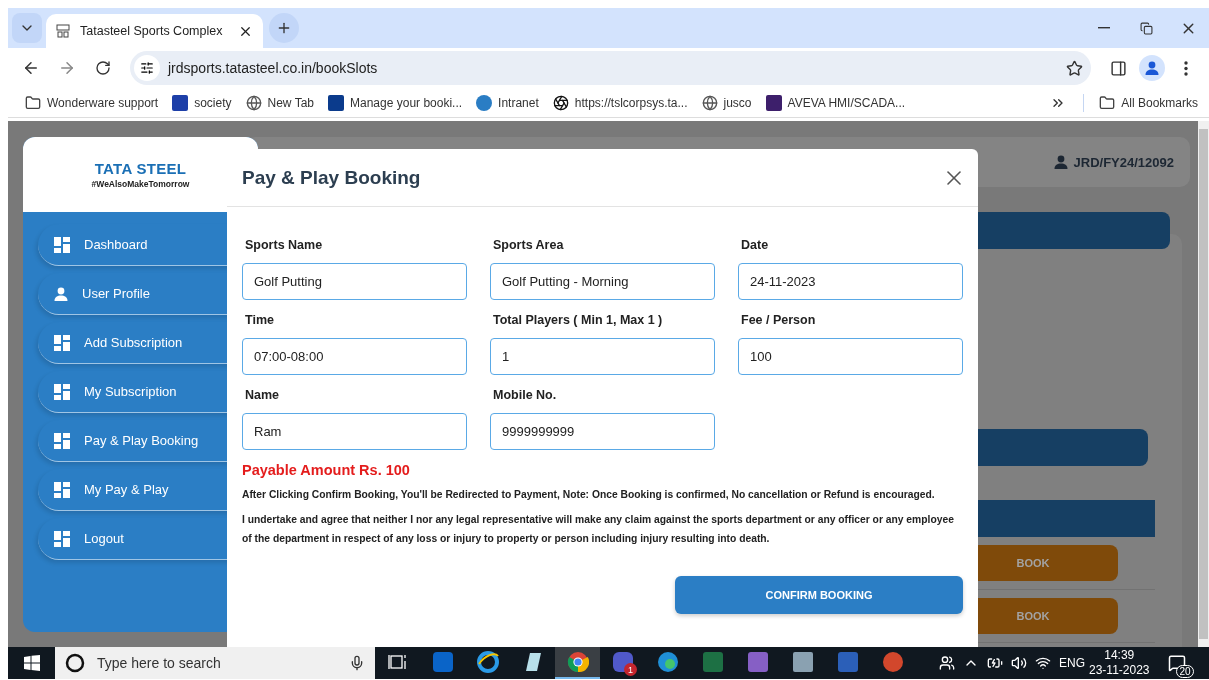 This screenshot has width=1209, height=680. Describe the element at coordinates (560, 102) in the screenshot. I see `aperture-icon` at that location.